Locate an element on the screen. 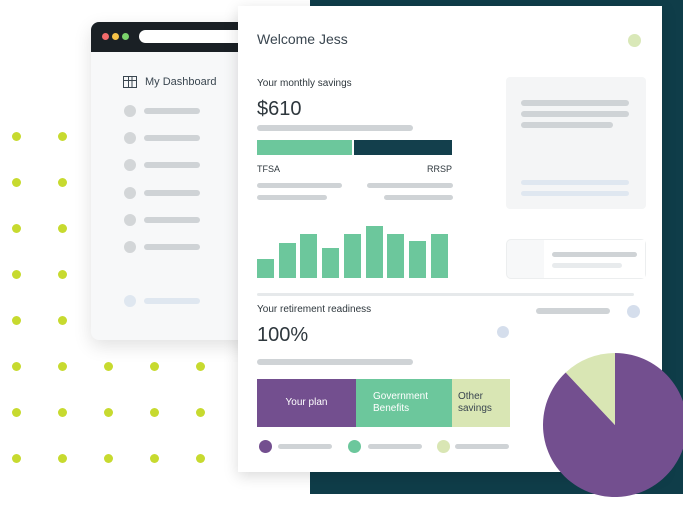 The height and width of the screenshot is (507, 683). retirement-readiness-label: Your retirement readiness is located at coordinates (314, 309).